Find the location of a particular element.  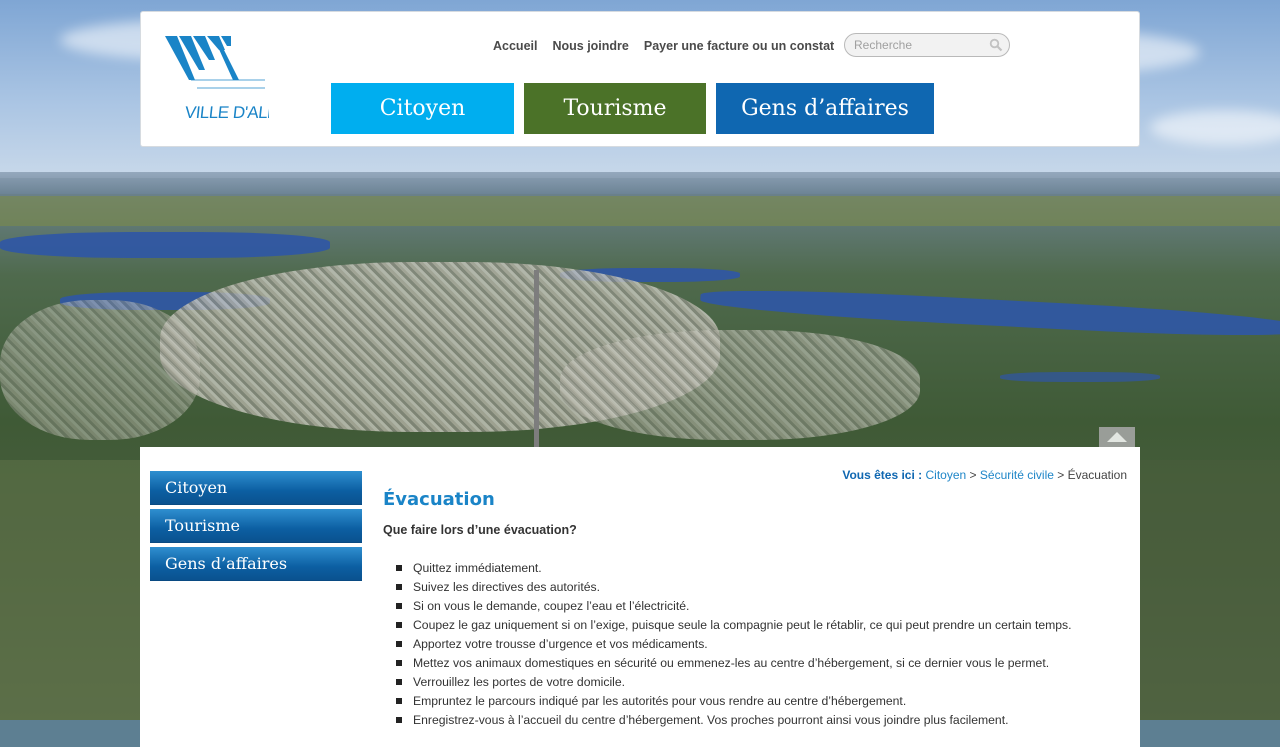

main-nav-citoyen: Citoyen is located at coordinates (422, 108).